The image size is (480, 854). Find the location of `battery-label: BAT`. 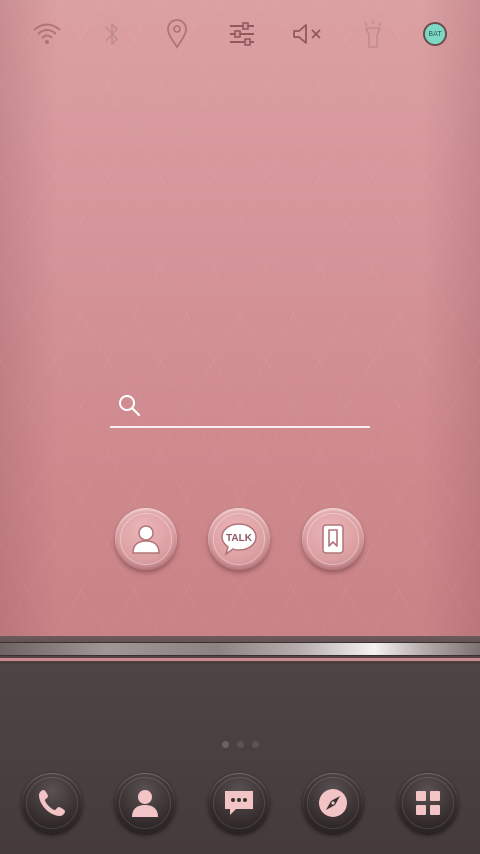

battery-label: BAT is located at coordinates (435, 34).